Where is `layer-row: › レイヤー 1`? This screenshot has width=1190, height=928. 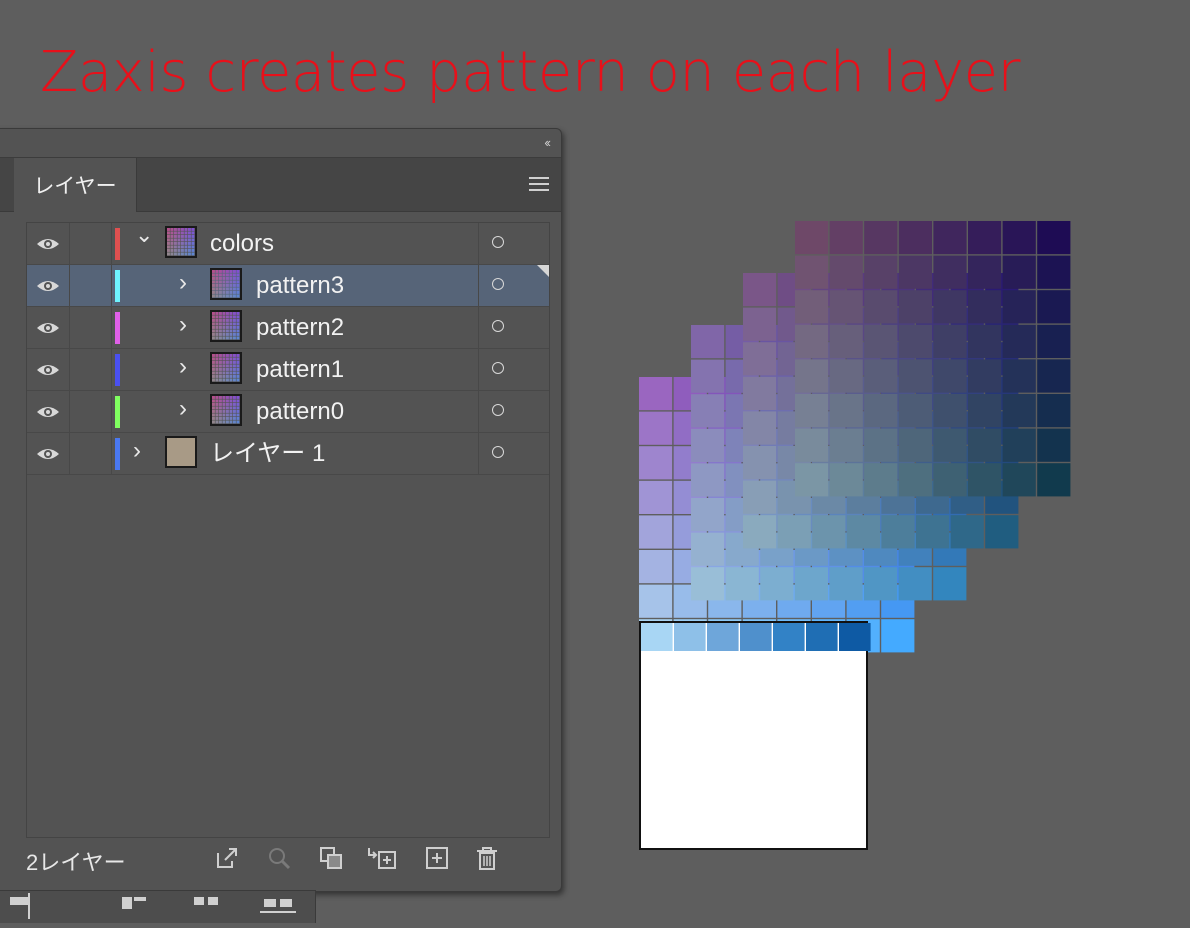 layer-row: › レイヤー 1 is located at coordinates (288, 454).